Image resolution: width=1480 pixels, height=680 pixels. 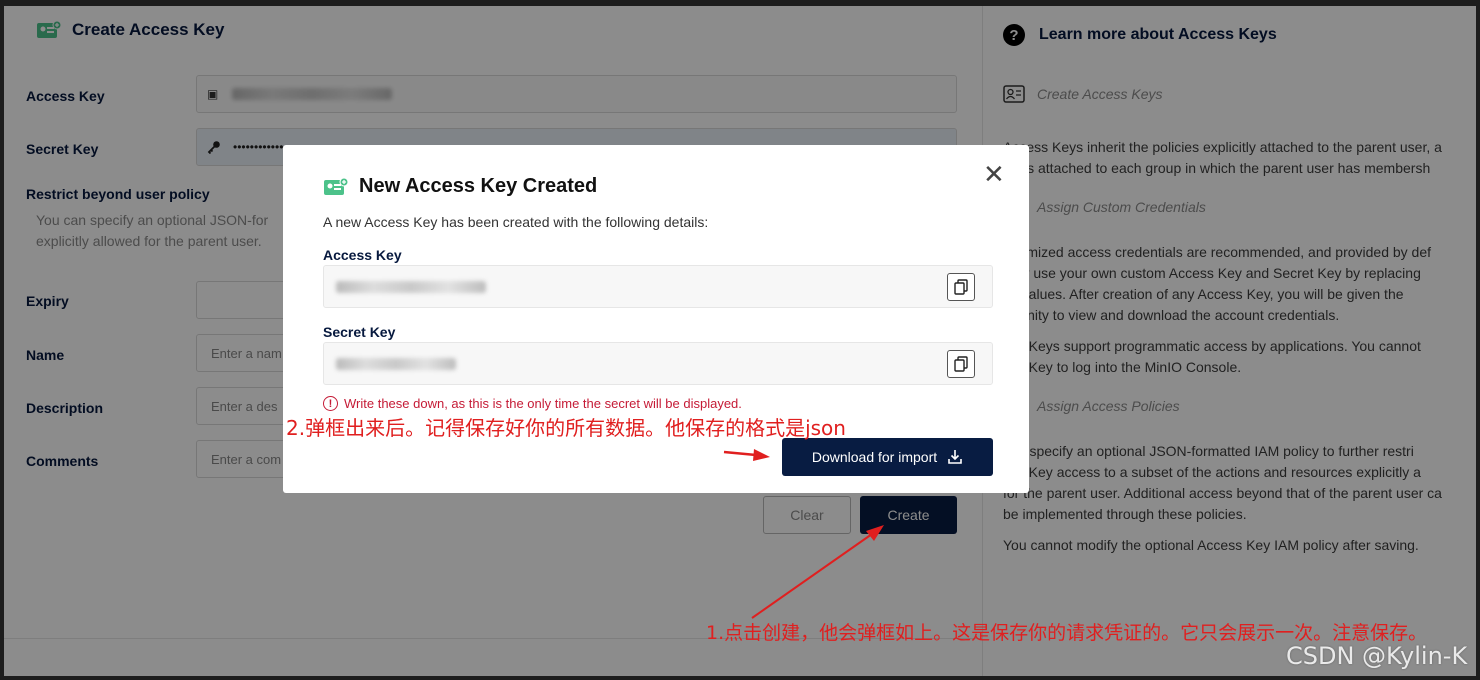 What do you see at coordinates (1377, 656) in the screenshot?
I see `watermark: CSDN @Kylin-K` at bounding box center [1377, 656].